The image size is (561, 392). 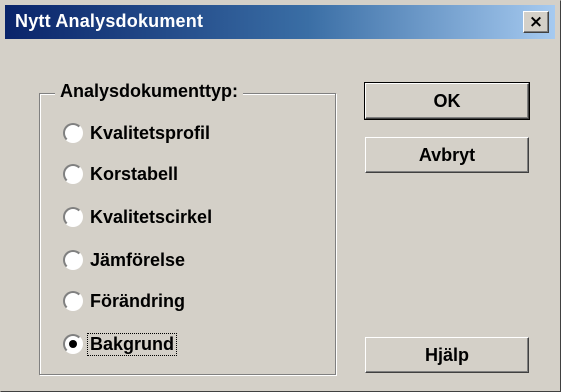 What do you see at coordinates (134, 173) in the screenshot?
I see `radio-label: Korstabell` at bounding box center [134, 173].